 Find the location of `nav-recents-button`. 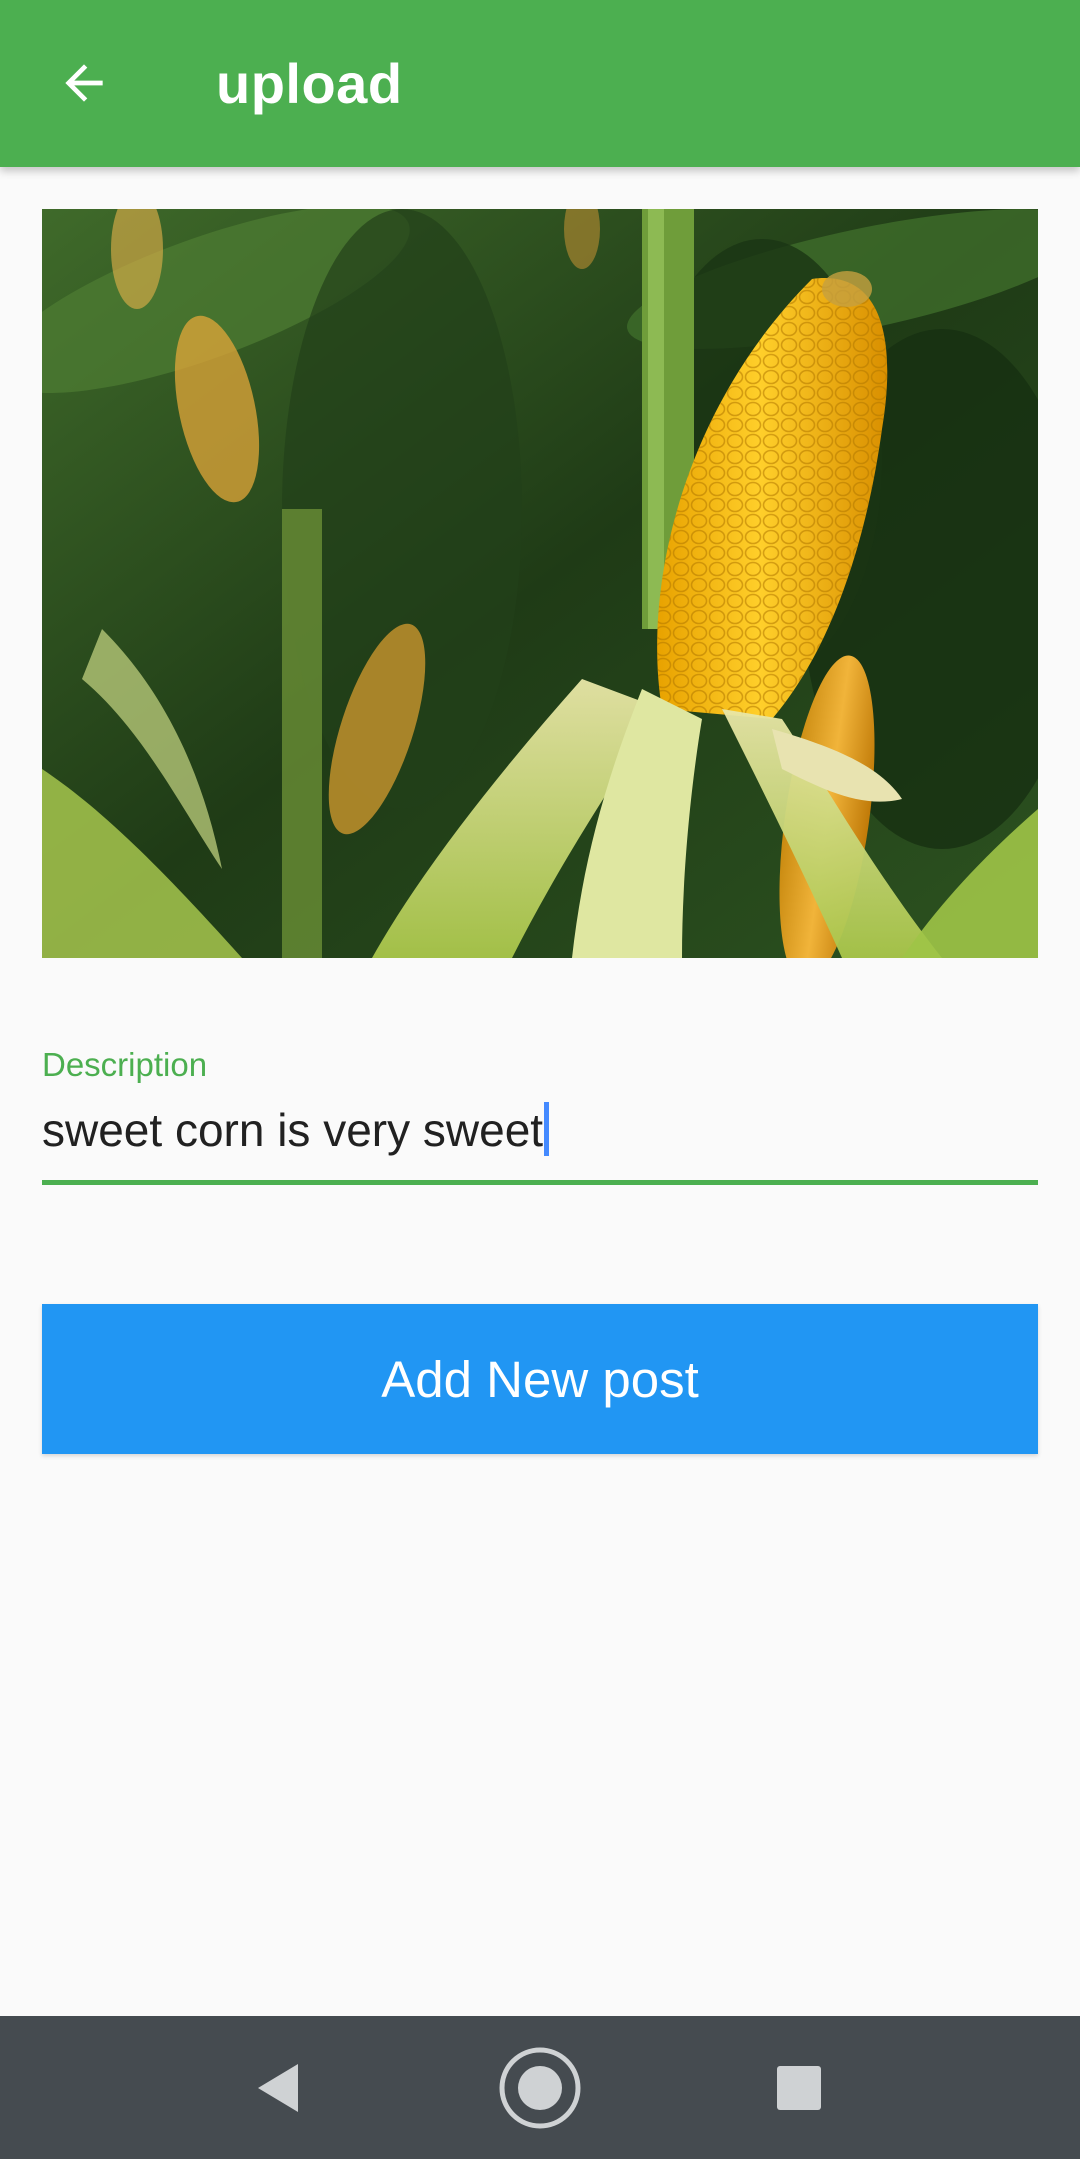

nav-recents-button is located at coordinates (799, 2087).